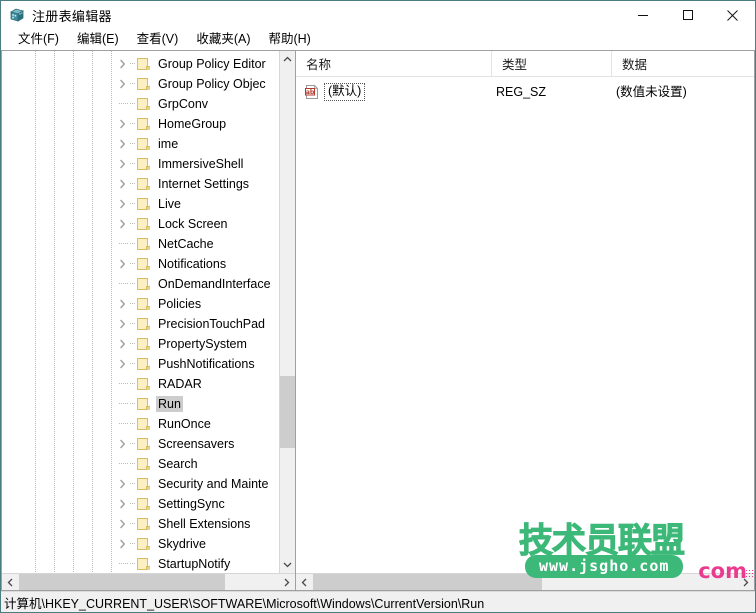 The image size is (756, 613). Describe the element at coordinates (148, 184) in the screenshot. I see `tree-item-internet-settings: Internet Settings` at that location.